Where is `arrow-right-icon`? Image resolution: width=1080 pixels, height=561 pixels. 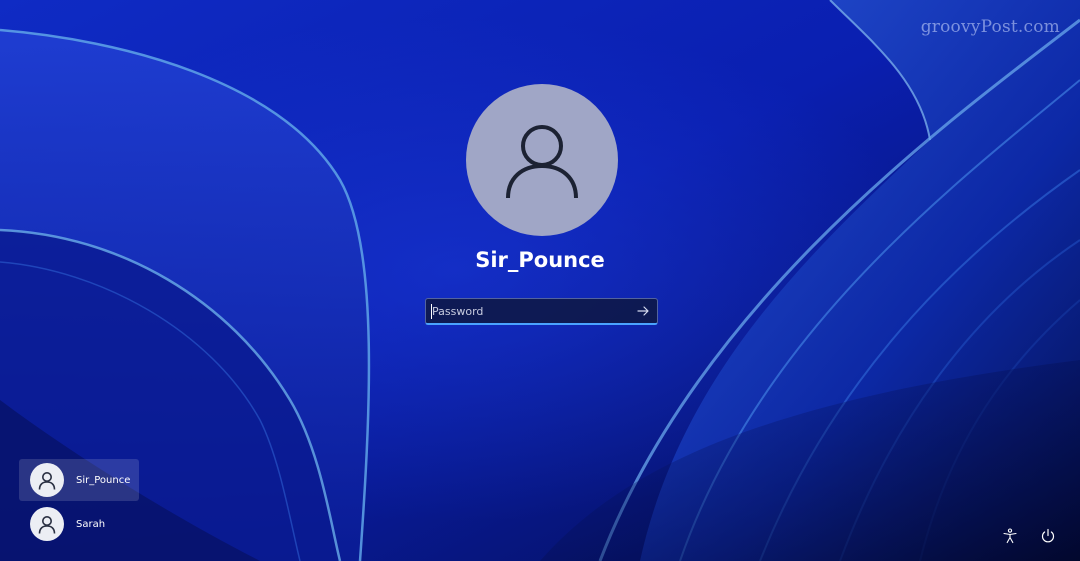
arrow-right-icon is located at coordinates (643, 311).